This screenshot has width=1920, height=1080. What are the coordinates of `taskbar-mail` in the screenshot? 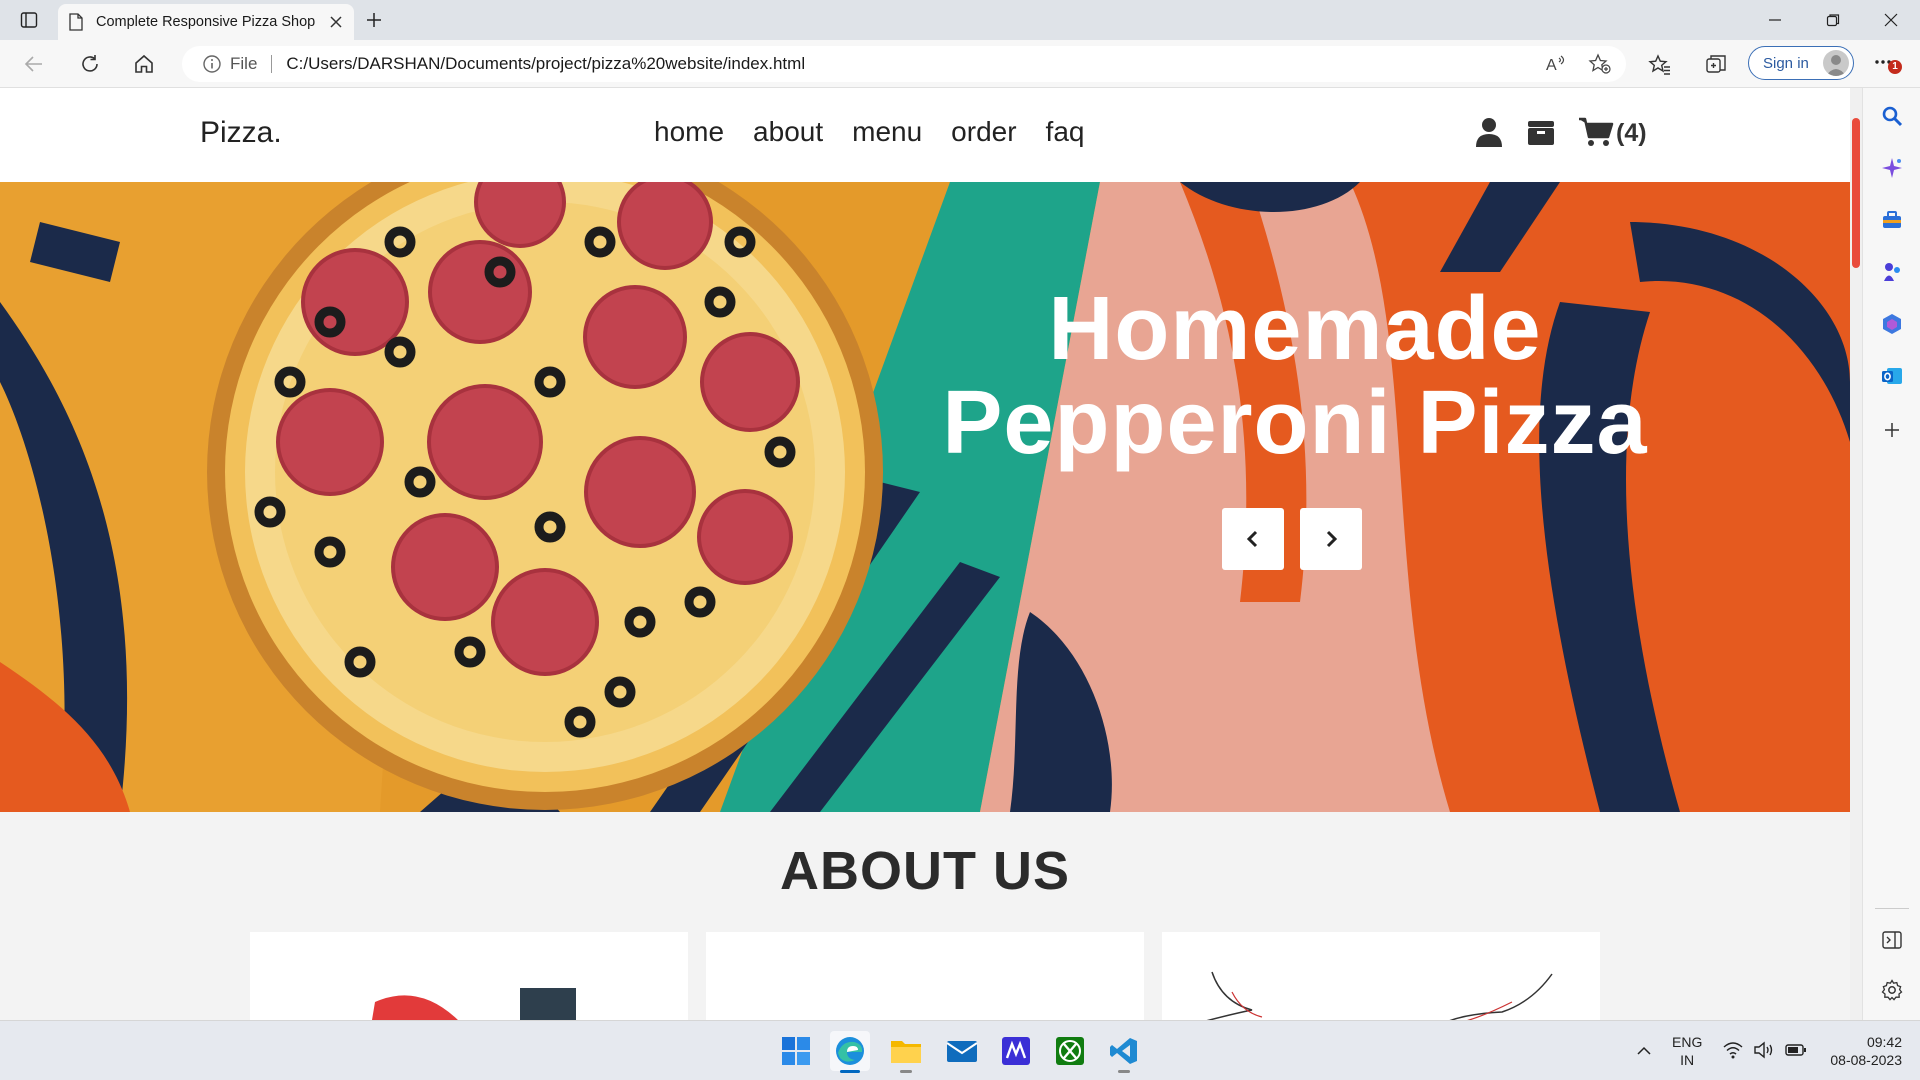 It's located at (962, 1051).